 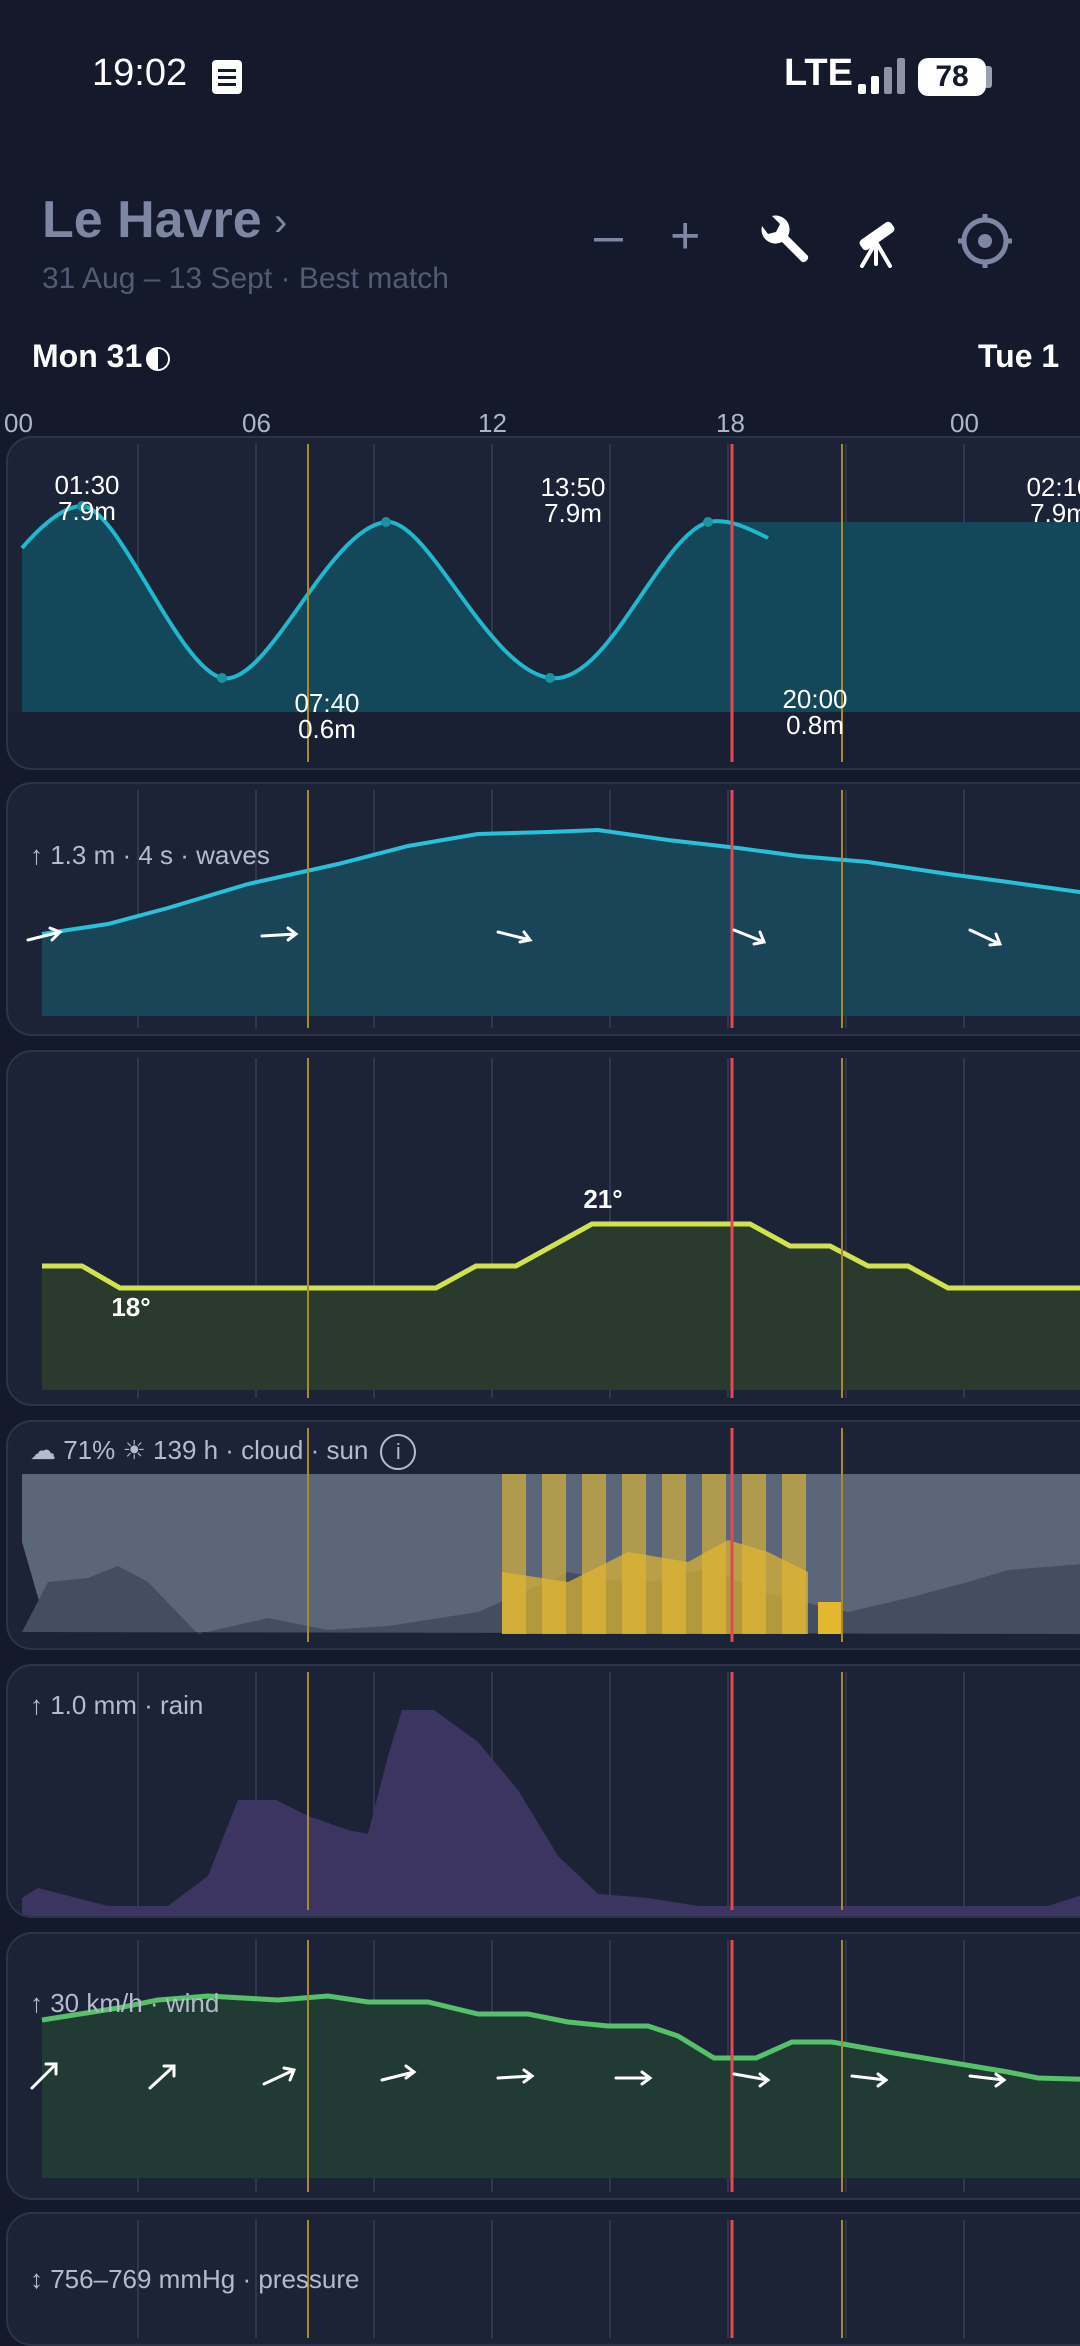 What do you see at coordinates (608, 236) in the screenshot?
I see `zoom-out-button: –` at bounding box center [608, 236].